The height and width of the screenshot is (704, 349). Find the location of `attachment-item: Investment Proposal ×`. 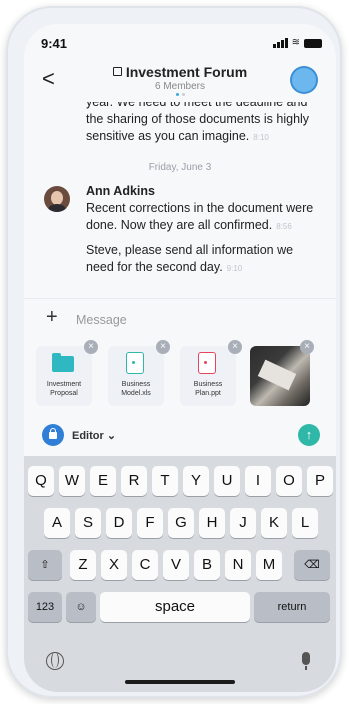

attachment-item: Investment Proposal × is located at coordinates (67, 375).